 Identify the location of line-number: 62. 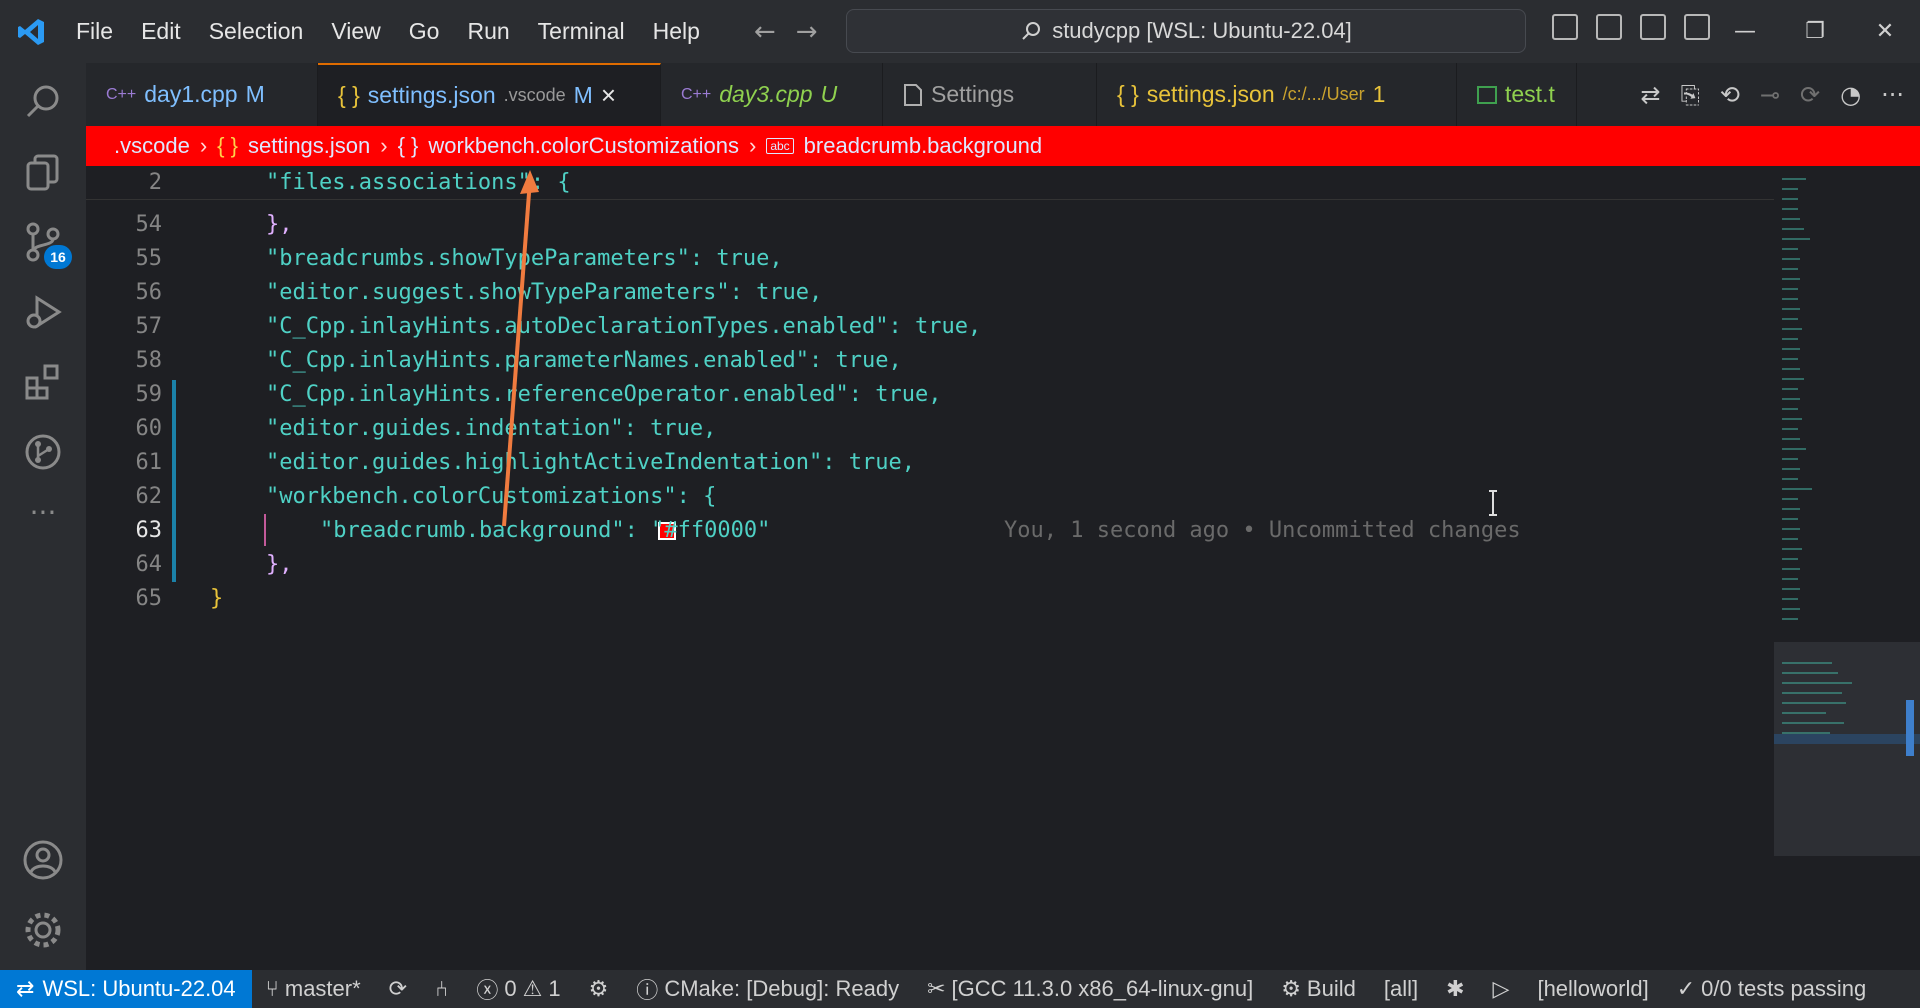
(149, 496).